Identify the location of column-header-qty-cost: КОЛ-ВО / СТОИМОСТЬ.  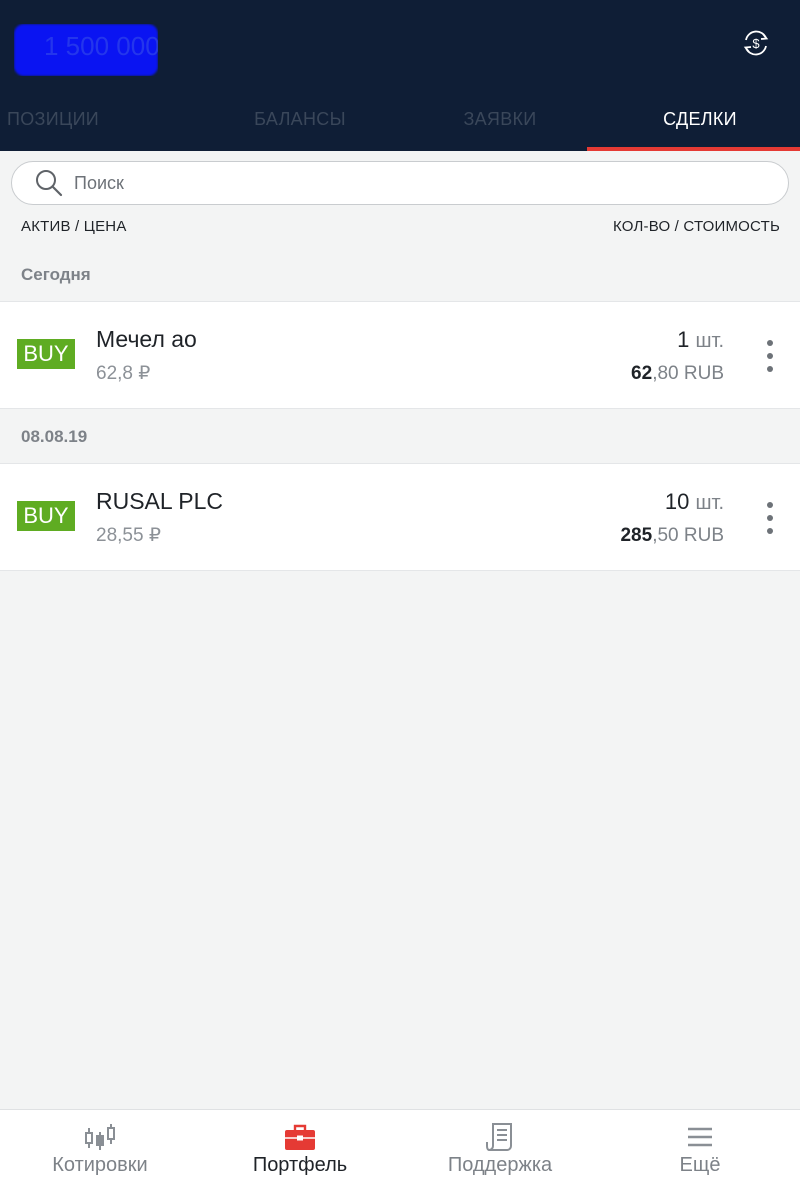
(696, 226).